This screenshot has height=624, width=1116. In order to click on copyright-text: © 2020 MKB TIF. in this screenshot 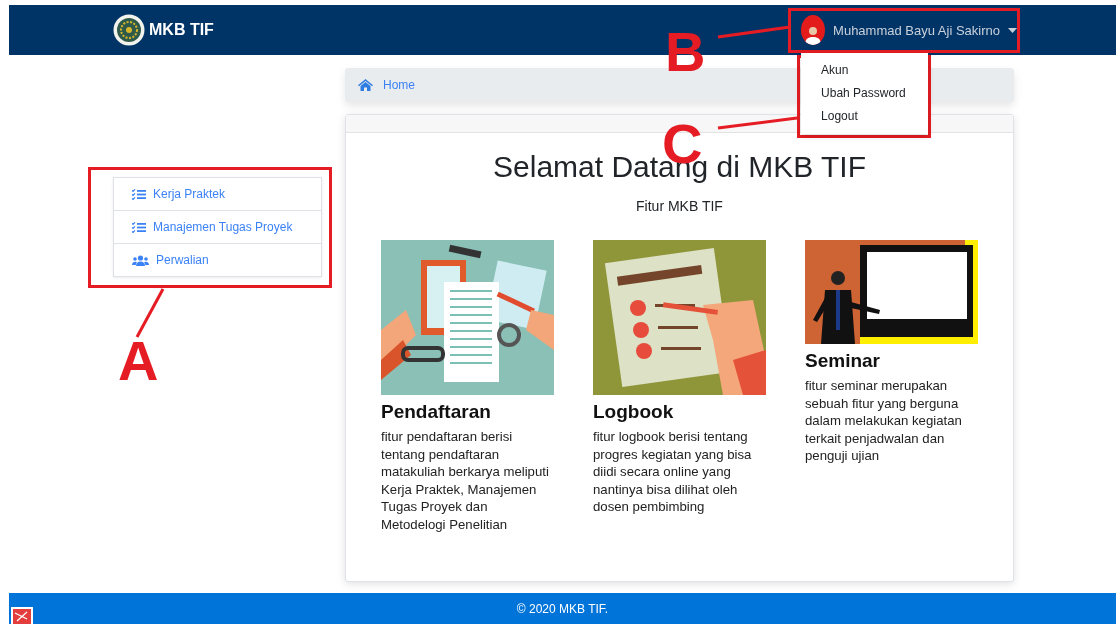, I will do `click(562, 608)`.